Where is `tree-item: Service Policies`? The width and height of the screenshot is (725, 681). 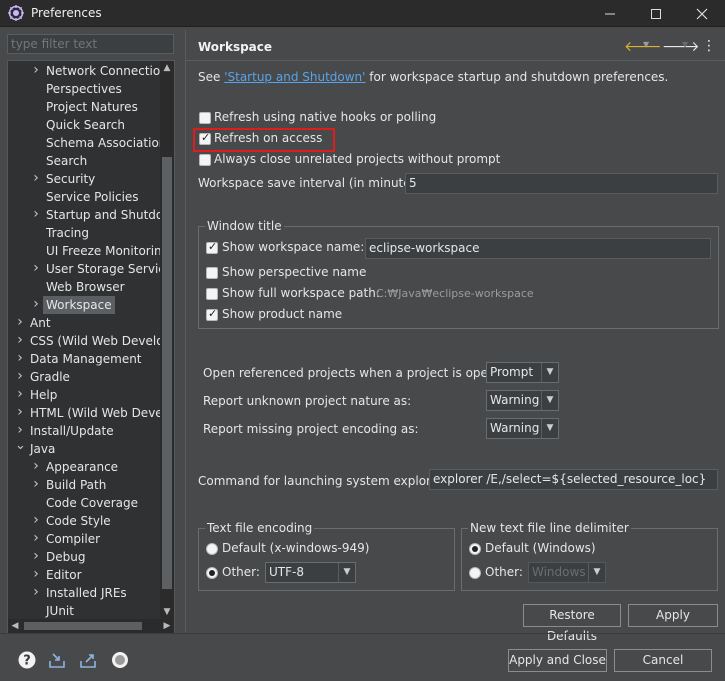 tree-item: Service Policies is located at coordinates (84, 197).